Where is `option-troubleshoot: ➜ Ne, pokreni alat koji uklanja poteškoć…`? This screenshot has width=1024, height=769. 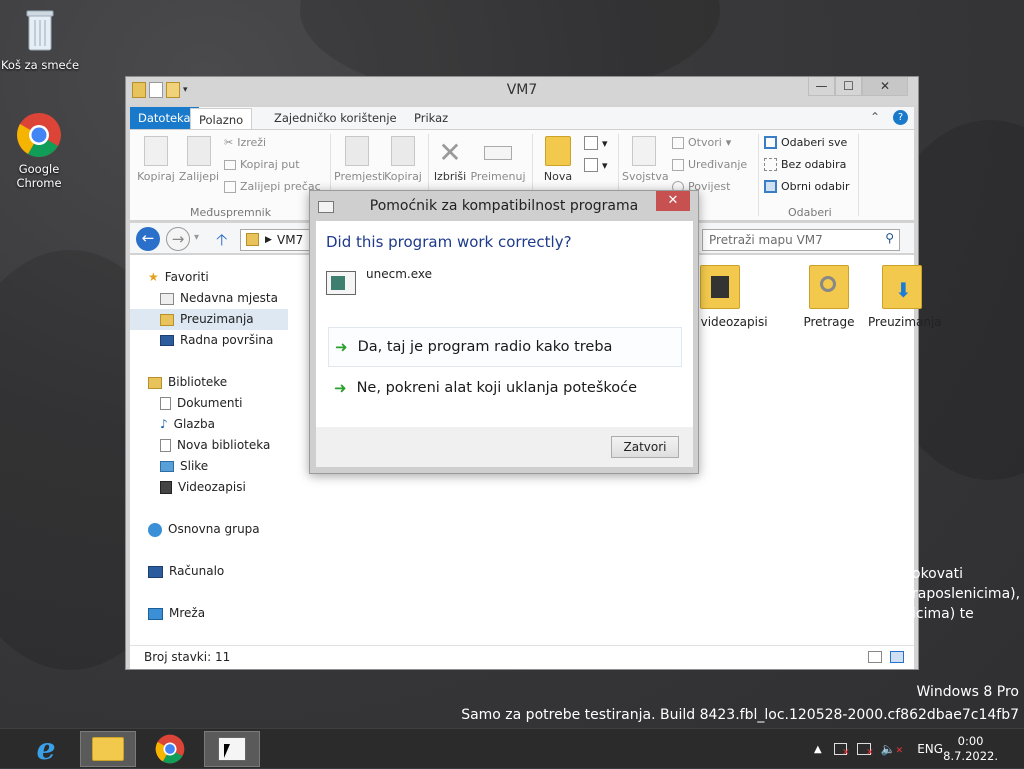
option-troubleshoot: ➜ Ne, pokreni alat koji uklanja poteškoć… is located at coordinates (505, 388).